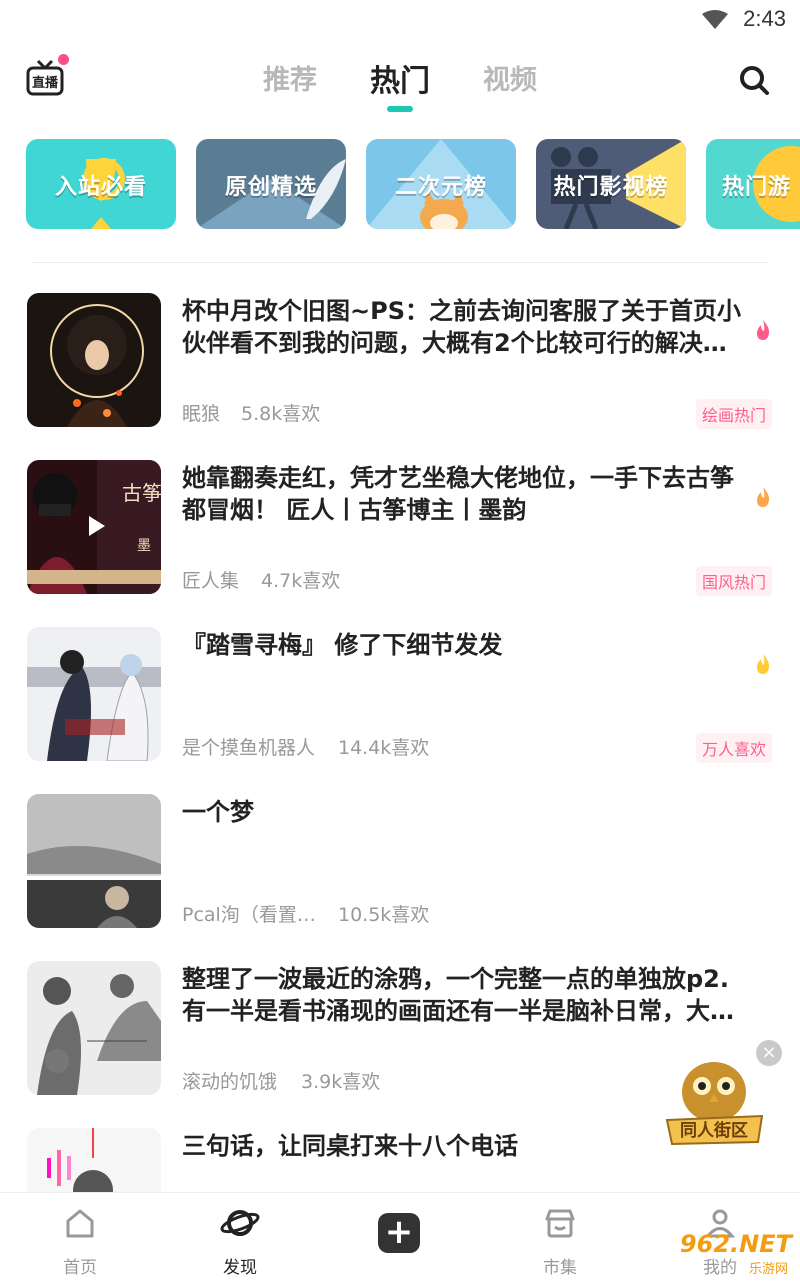 The height and width of the screenshot is (1281, 800). I want to click on plus-icon: +, so click(399, 1233).